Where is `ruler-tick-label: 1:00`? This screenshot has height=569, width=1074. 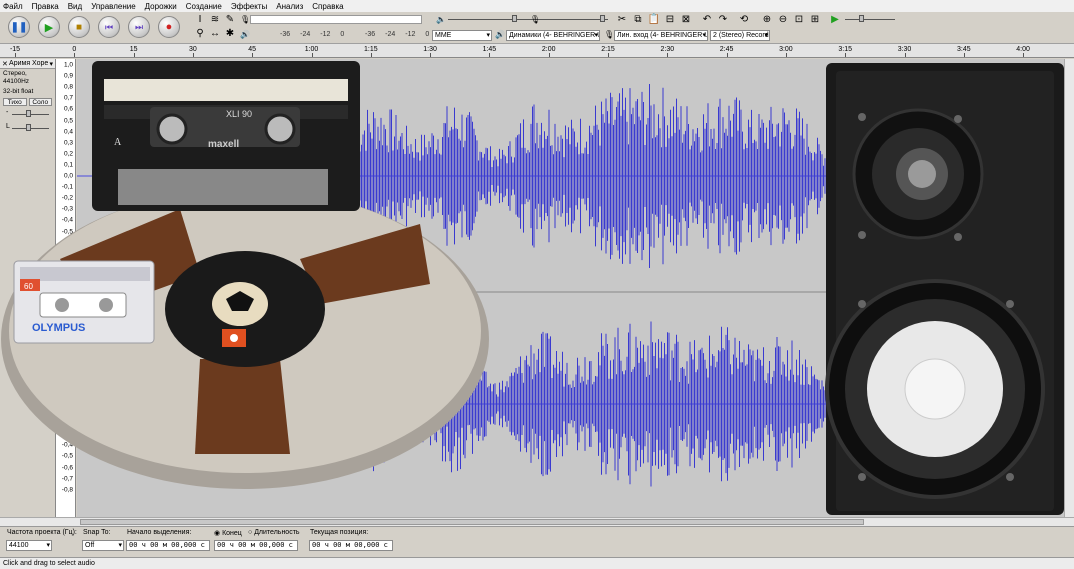 ruler-tick-label: 1:00 is located at coordinates (311, 49).